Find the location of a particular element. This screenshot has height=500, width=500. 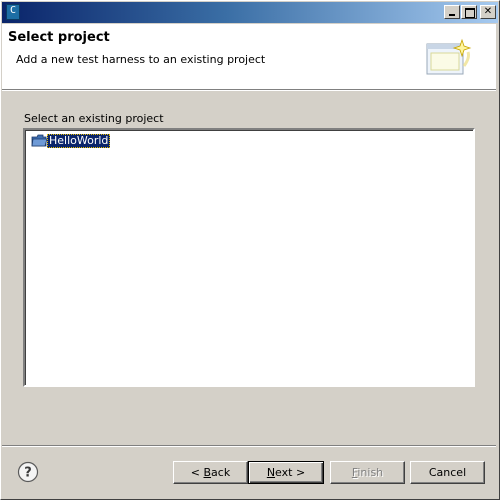

back-mnemonic: B is located at coordinates (207, 472).